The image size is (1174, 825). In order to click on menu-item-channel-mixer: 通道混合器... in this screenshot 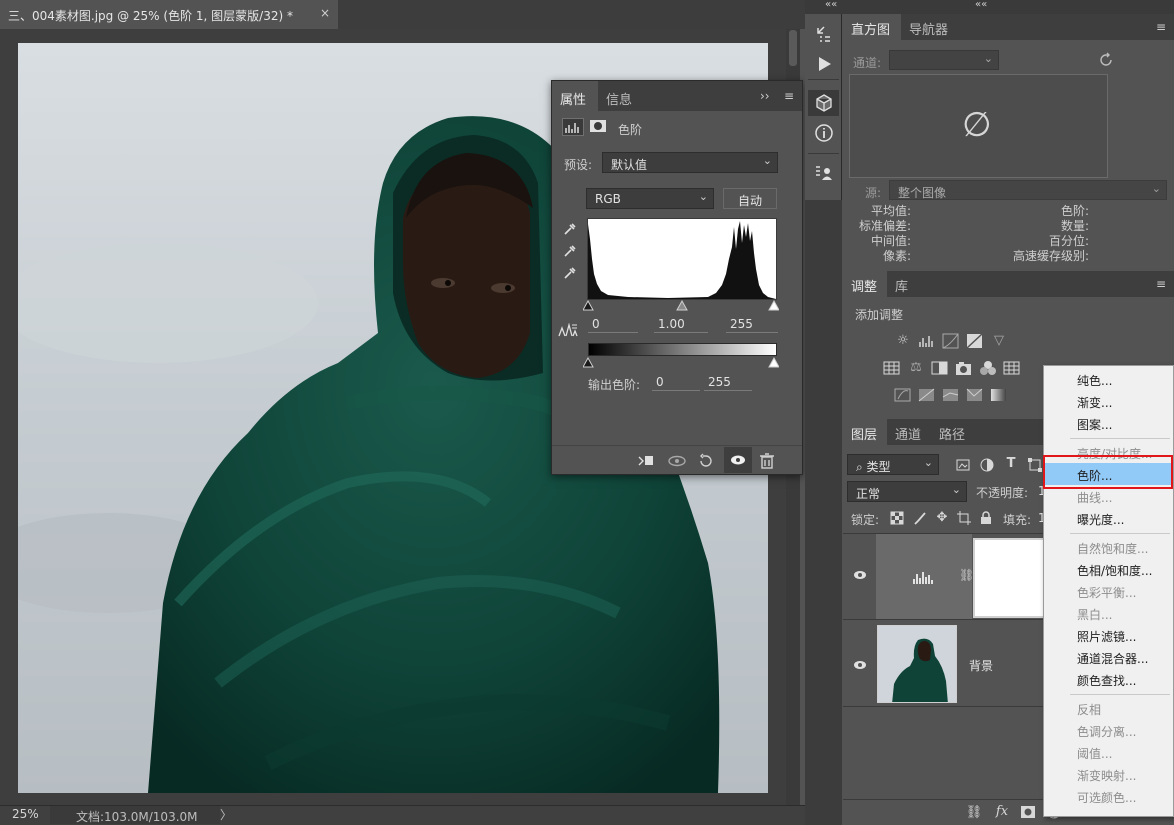, I will do `click(1108, 657)`.